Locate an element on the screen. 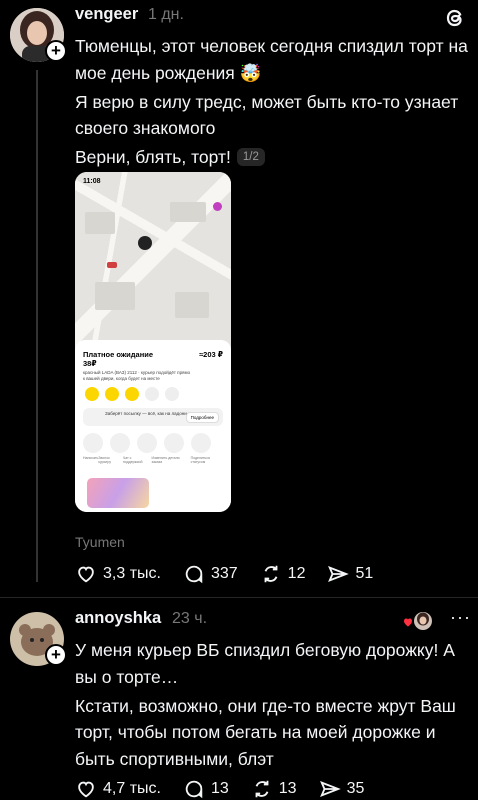  like-button: 4,7 тыс. is located at coordinates (118, 789).